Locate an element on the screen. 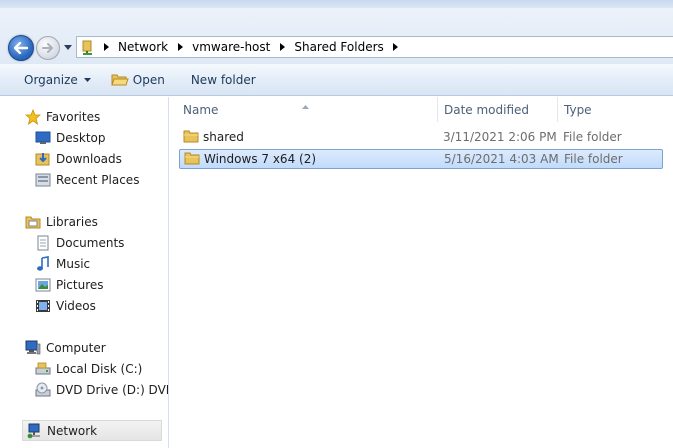 The width and height of the screenshot is (673, 448). nav-network: Network is located at coordinates (92, 430).